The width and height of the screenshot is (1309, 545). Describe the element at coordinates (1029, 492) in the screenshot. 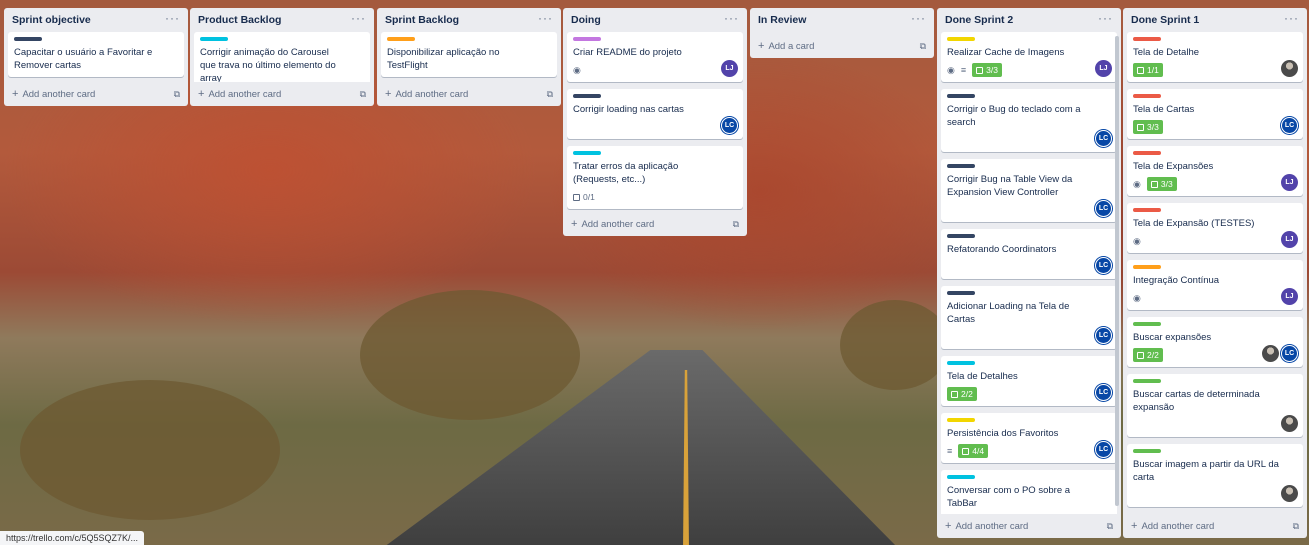

I see `card: Conversar com o PO sobre a TabBar1/1` at that location.